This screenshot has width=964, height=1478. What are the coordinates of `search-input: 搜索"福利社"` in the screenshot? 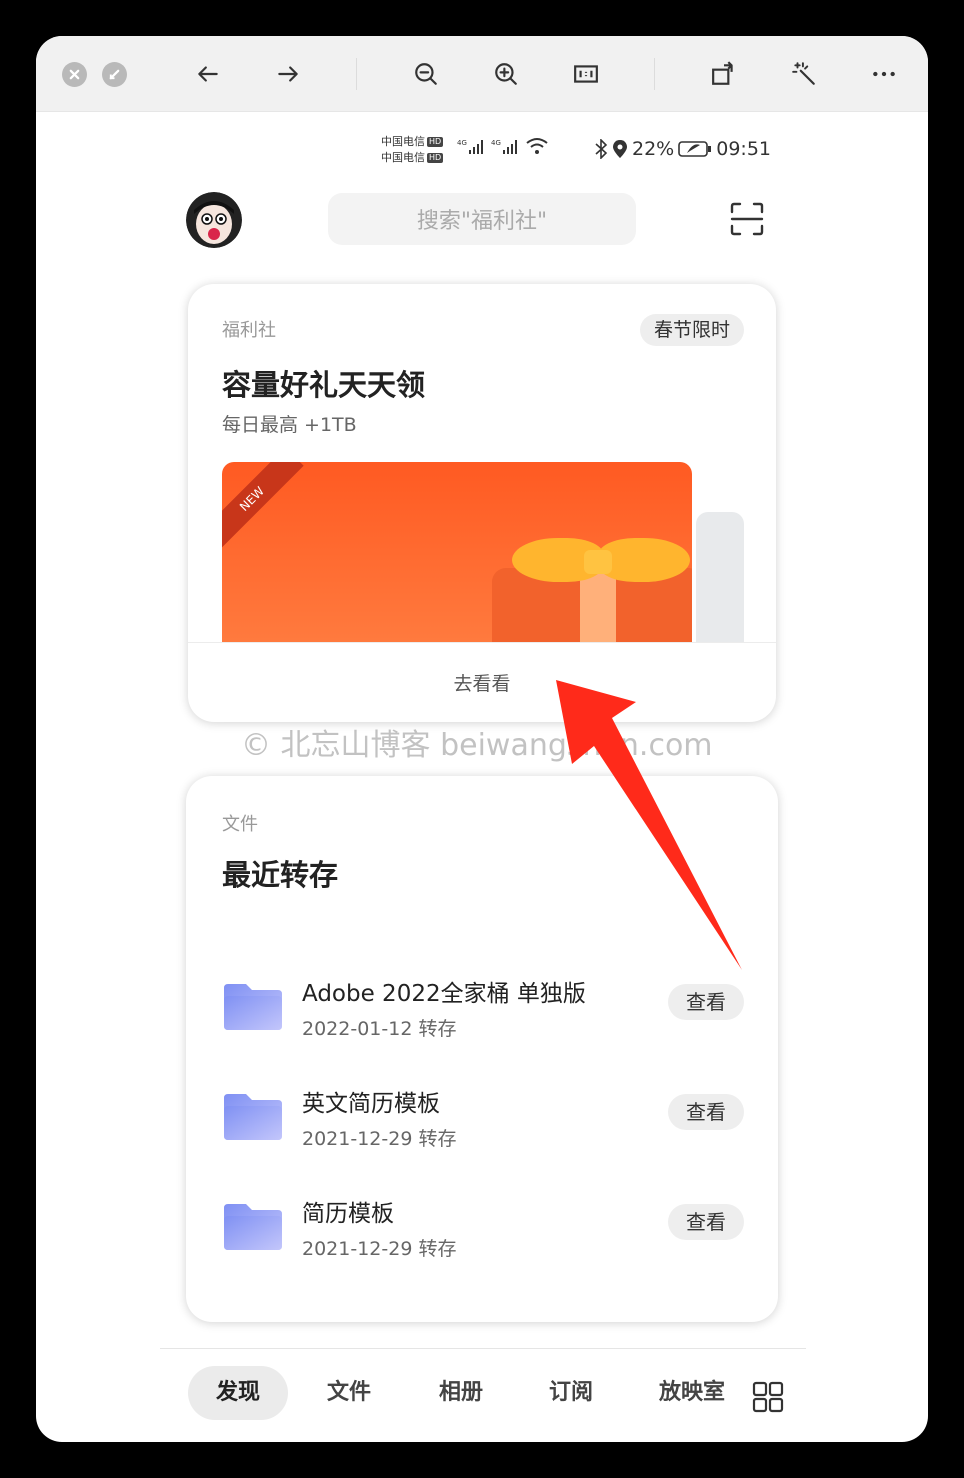 It's located at (482, 219).